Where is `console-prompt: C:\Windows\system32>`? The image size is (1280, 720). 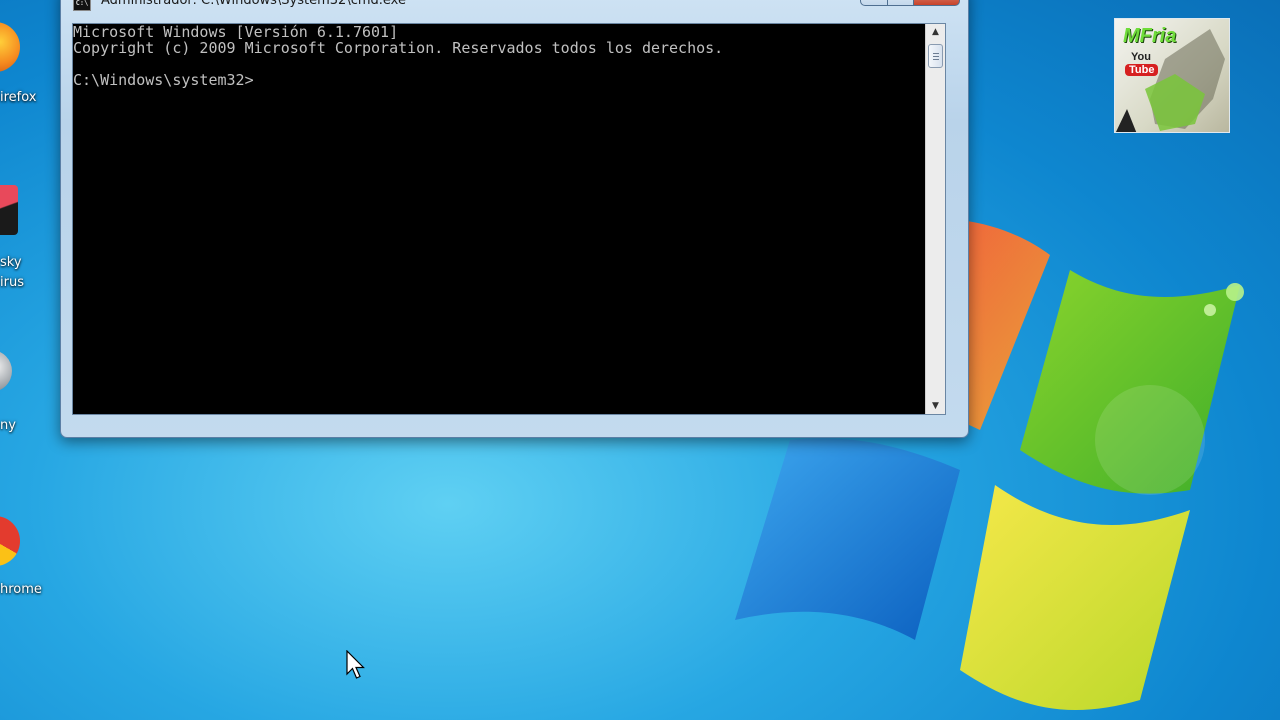
console-prompt: C:\Windows\system32> is located at coordinates (163, 80).